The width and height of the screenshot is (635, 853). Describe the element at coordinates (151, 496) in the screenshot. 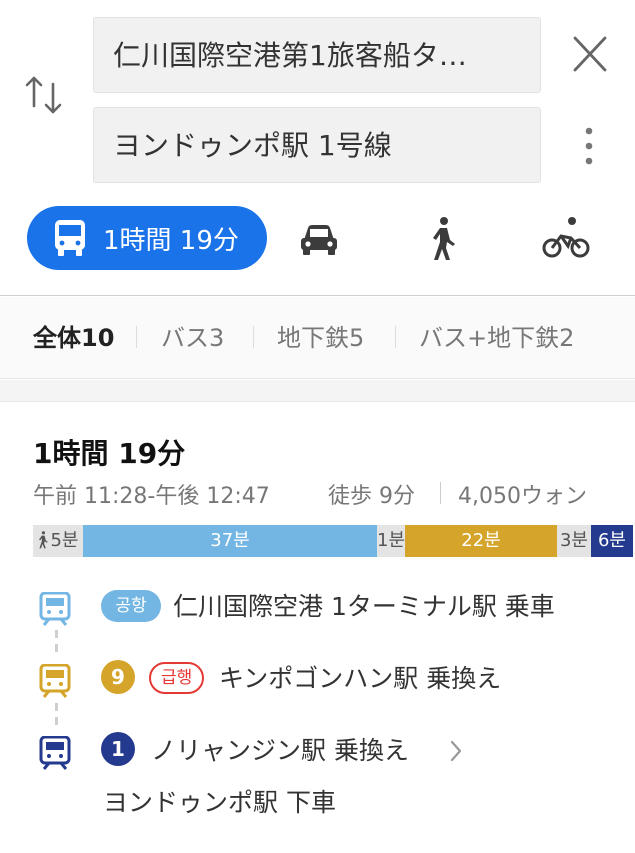

I see `route-time-range: 午前 11:28-午後 12:47` at that location.